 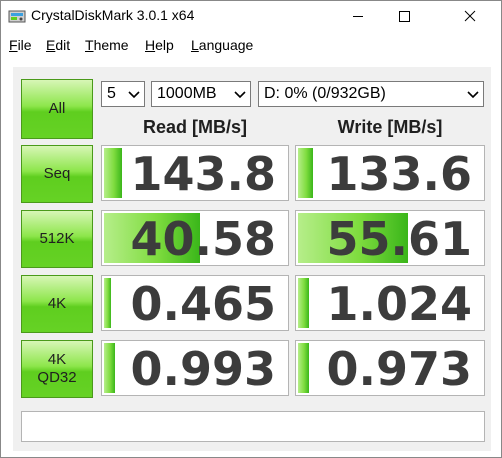 I want to click on 4k-write-bar, so click(x=303, y=303).